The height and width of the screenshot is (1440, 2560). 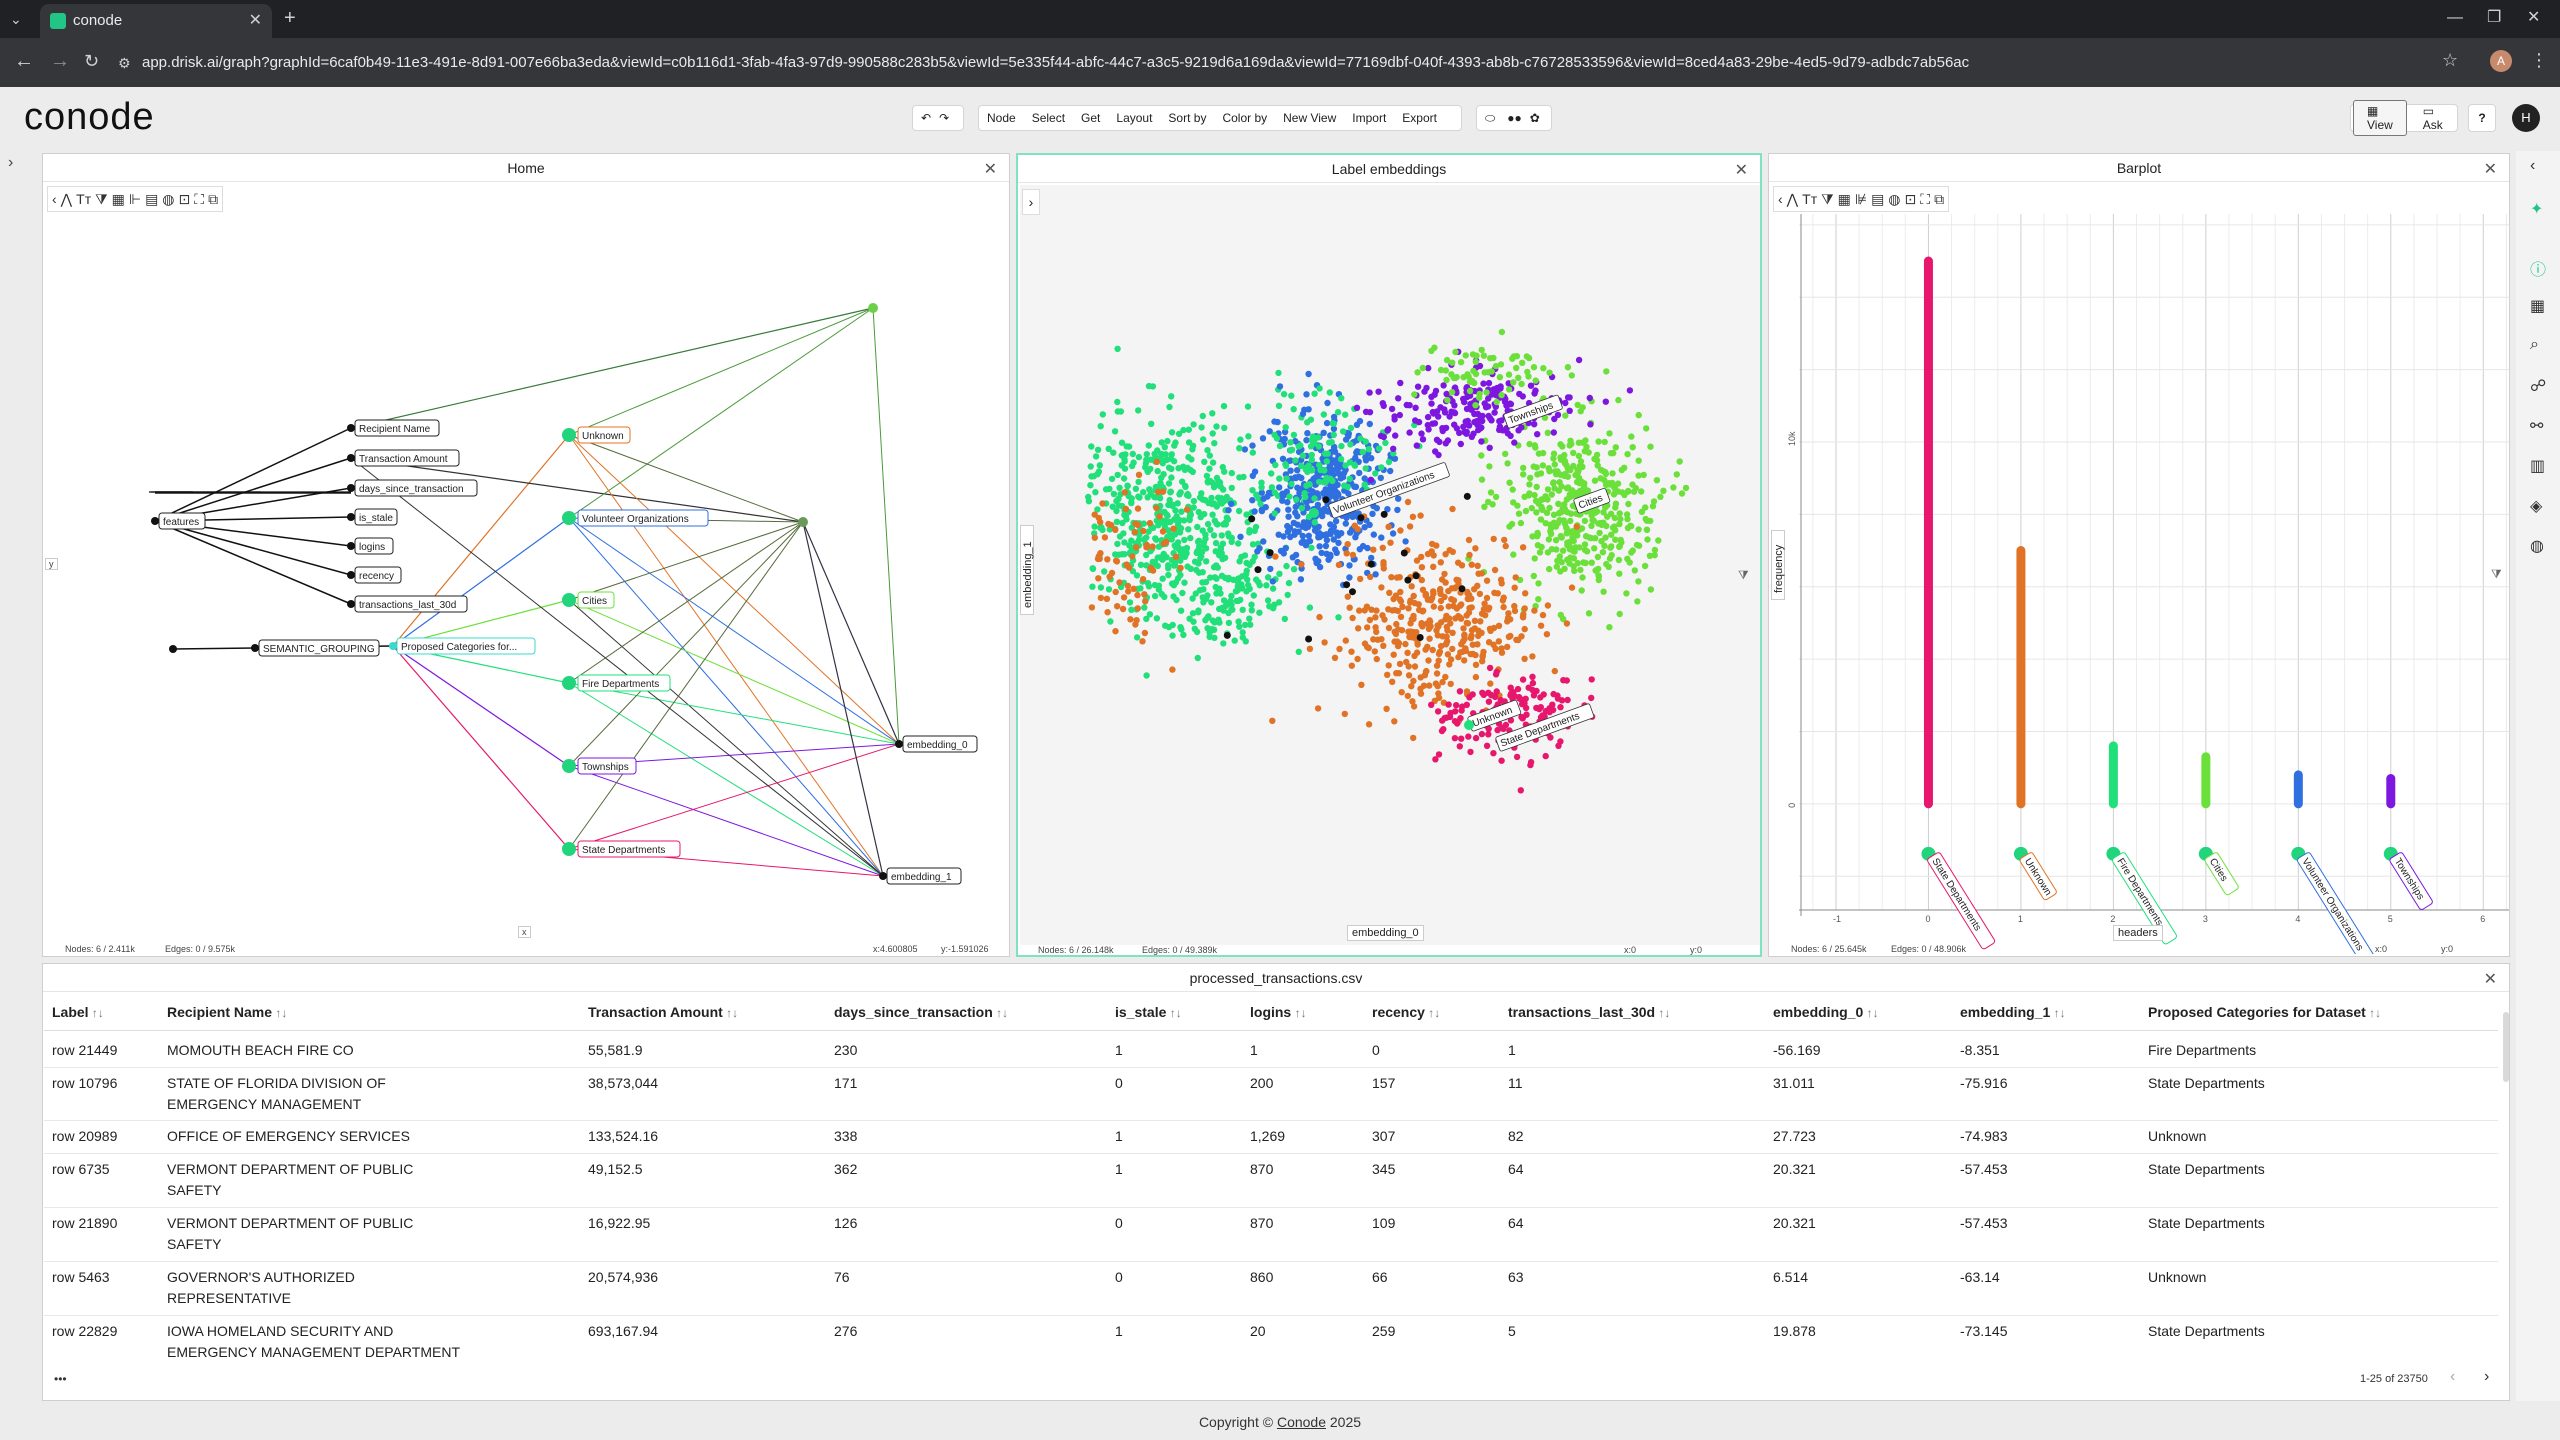 I want to click on graph-node-root-dot, so click(x=173, y=649).